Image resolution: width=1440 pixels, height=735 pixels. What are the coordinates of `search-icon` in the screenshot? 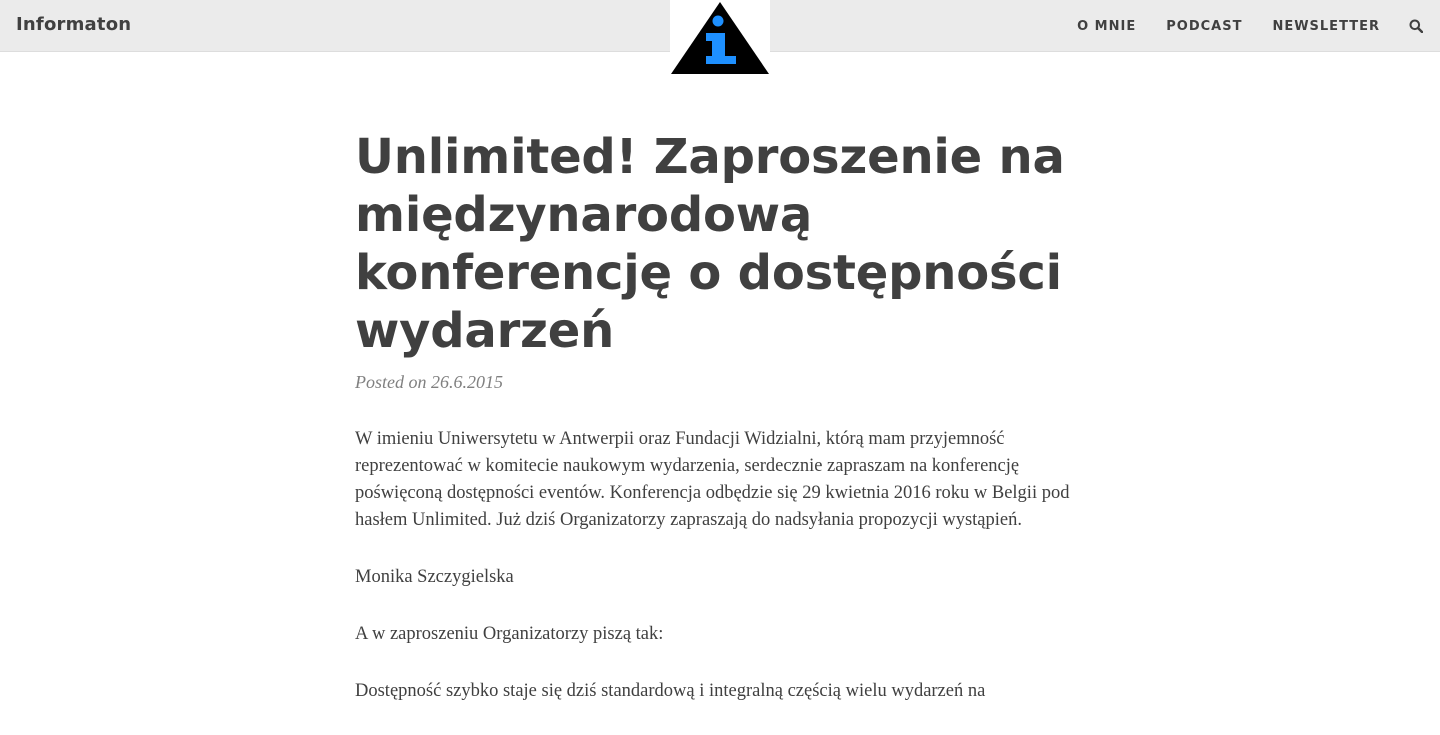 It's located at (1416, 26).